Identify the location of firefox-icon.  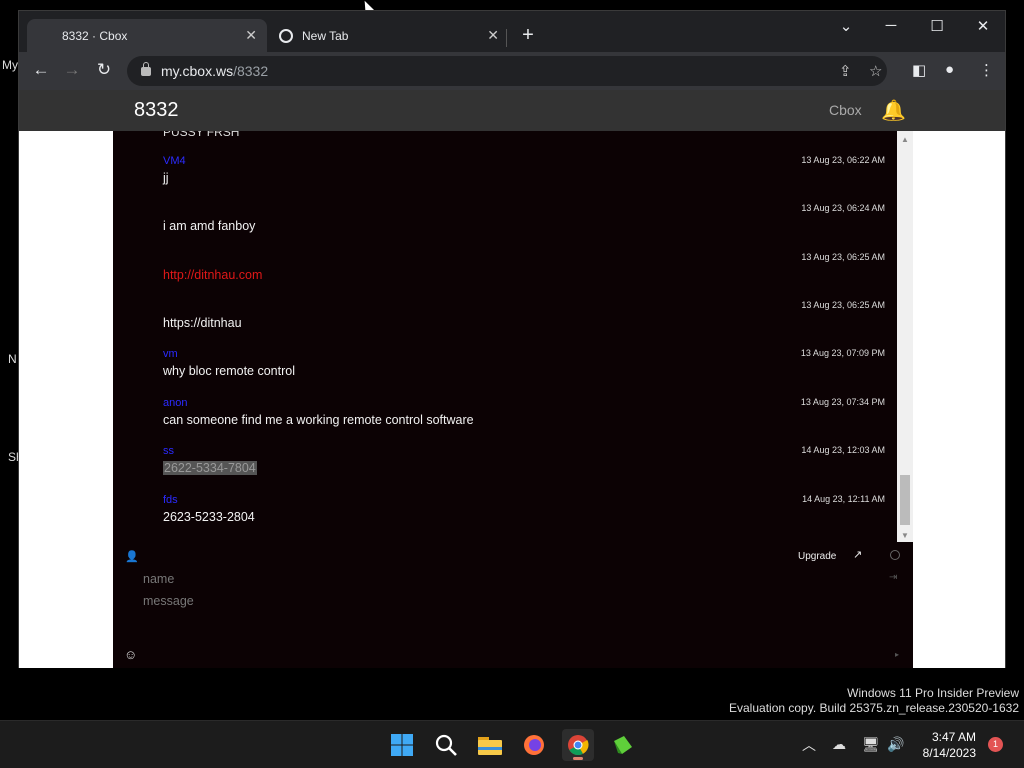
(534, 745).